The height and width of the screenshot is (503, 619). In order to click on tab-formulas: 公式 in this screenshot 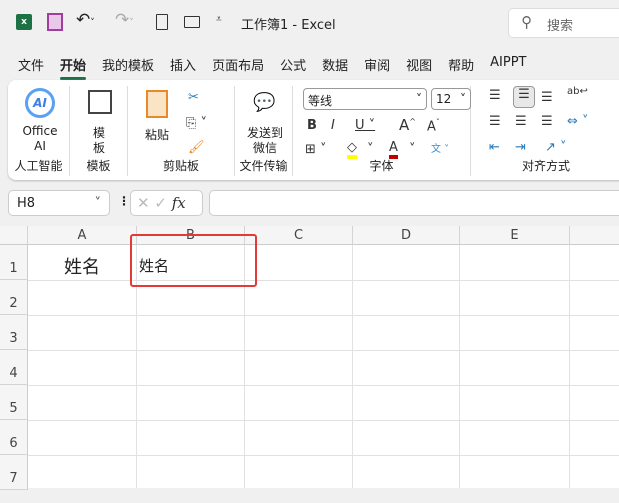, I will do `click(293, 64)`.